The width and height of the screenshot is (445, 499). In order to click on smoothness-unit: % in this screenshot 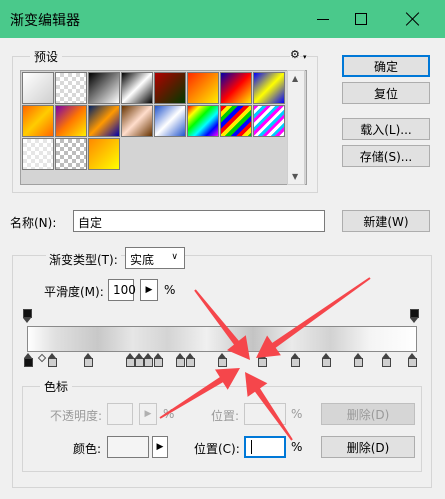, I will do `click(170, 290)`.